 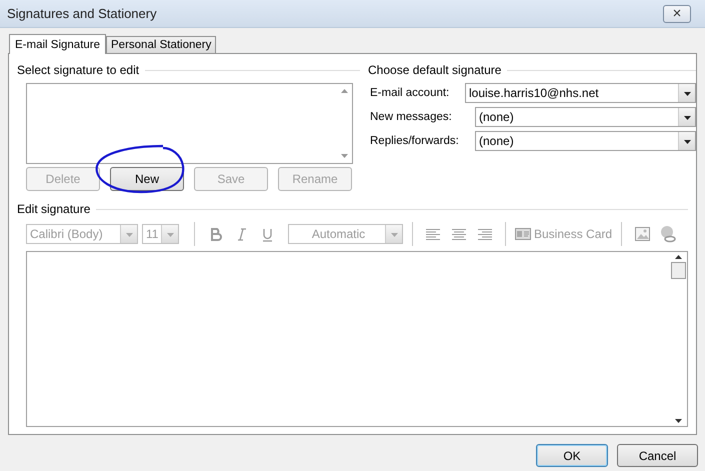 What do you see at coordinates (668, 234) in the screenshot?
I see `globe-link-icon` at bounding box center [668, 234].